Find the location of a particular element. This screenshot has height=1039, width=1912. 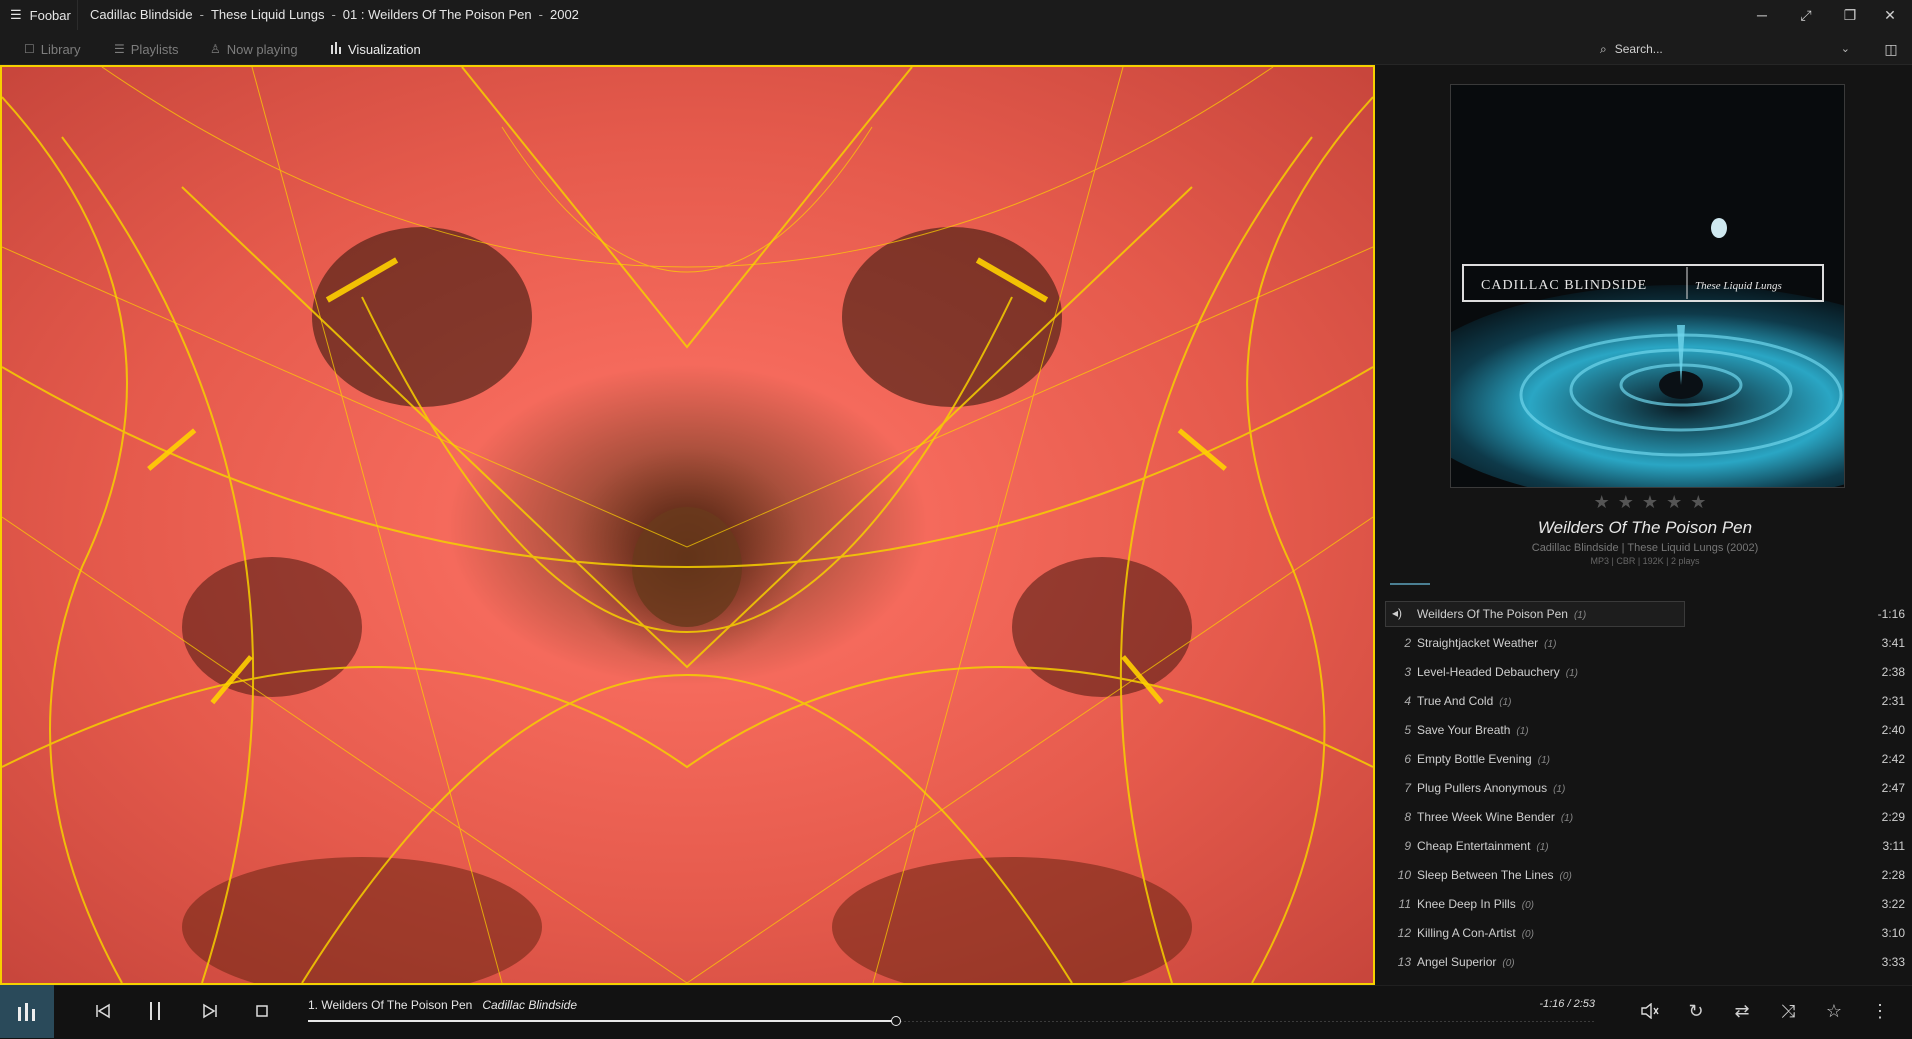

playlist-row: 3 Level-Headed Debauchery (1) 2:38 is located at coordinates (1645, 672).